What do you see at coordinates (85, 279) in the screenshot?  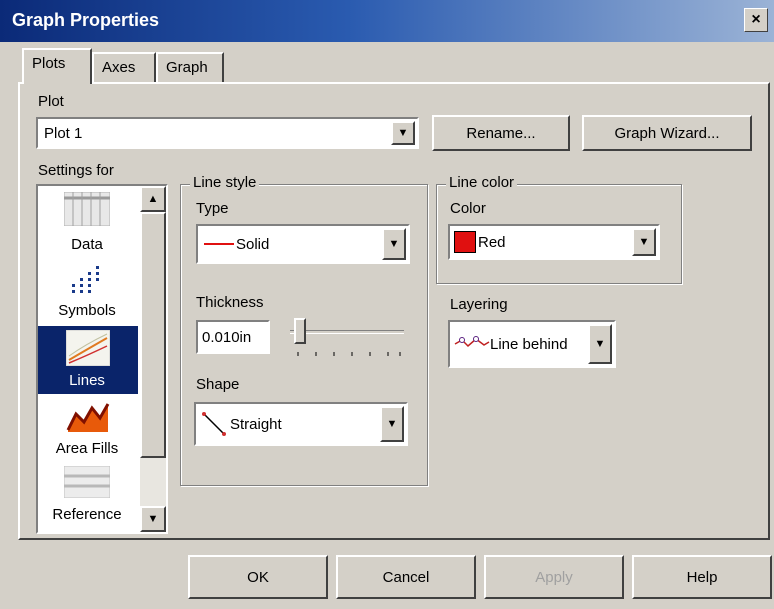 I see `symbols-icon` at bounding box center [85, 279].